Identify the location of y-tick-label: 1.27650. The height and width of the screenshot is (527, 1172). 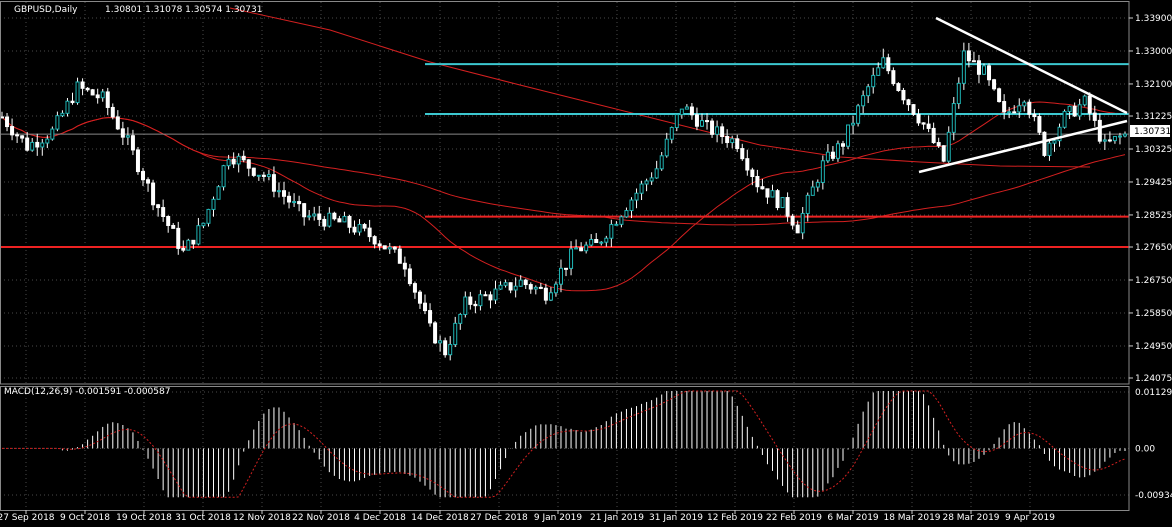
(1153, 248).